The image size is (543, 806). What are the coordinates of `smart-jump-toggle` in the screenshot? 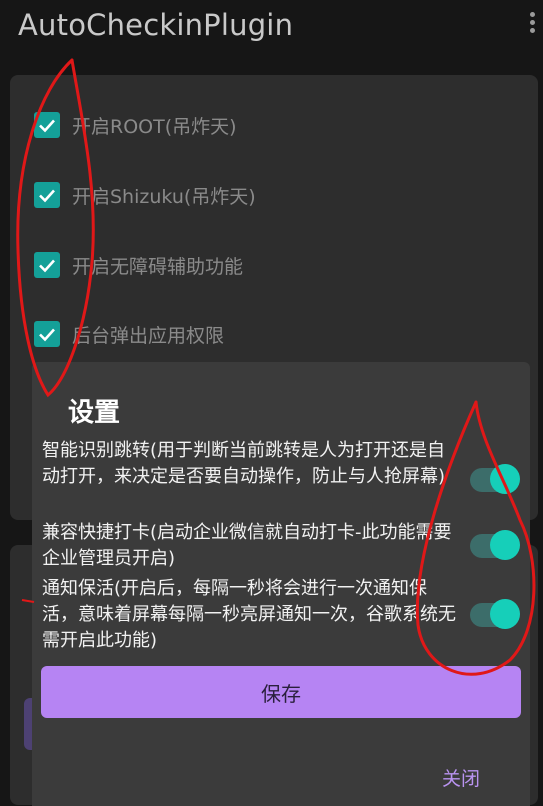 It's located at (495, 479).